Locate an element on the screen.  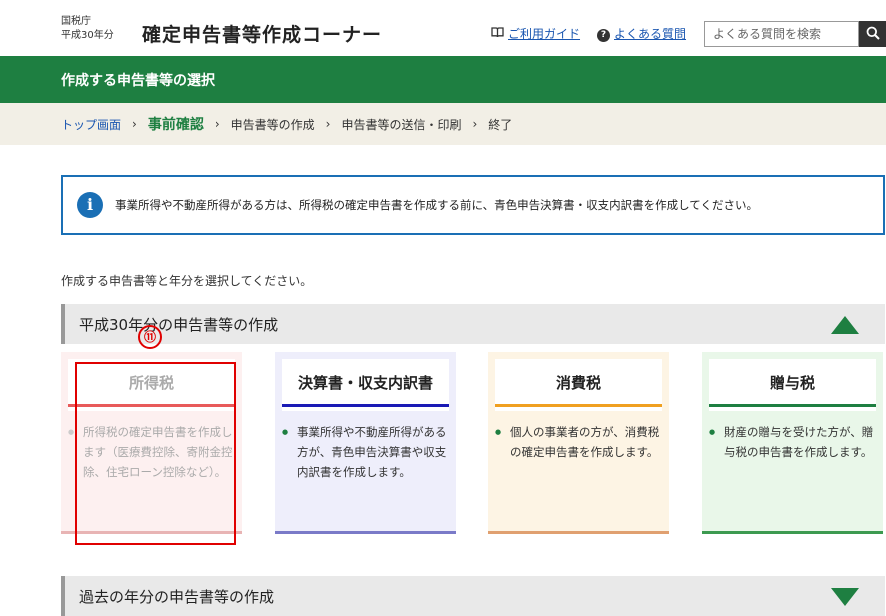
agency-label: 国税庁 平成30年分 is located at coordinates (87, 29).